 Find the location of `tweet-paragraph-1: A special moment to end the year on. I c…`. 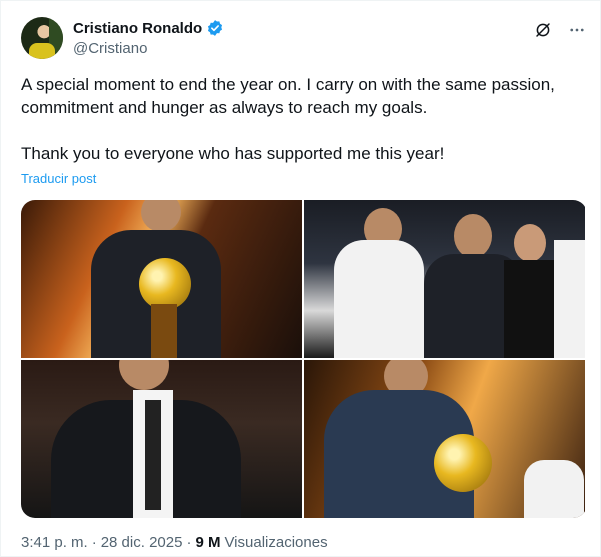

tweet-paragraph-1: A special moment to end the year on. I c… is located at coordinates (288, 96).